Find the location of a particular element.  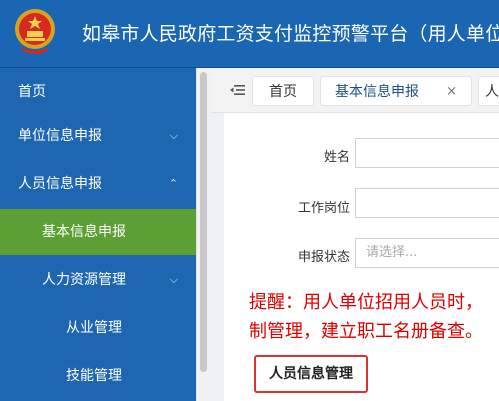

tab-basic-info: 基本信息申报 × is located at coordinates (396, 91).